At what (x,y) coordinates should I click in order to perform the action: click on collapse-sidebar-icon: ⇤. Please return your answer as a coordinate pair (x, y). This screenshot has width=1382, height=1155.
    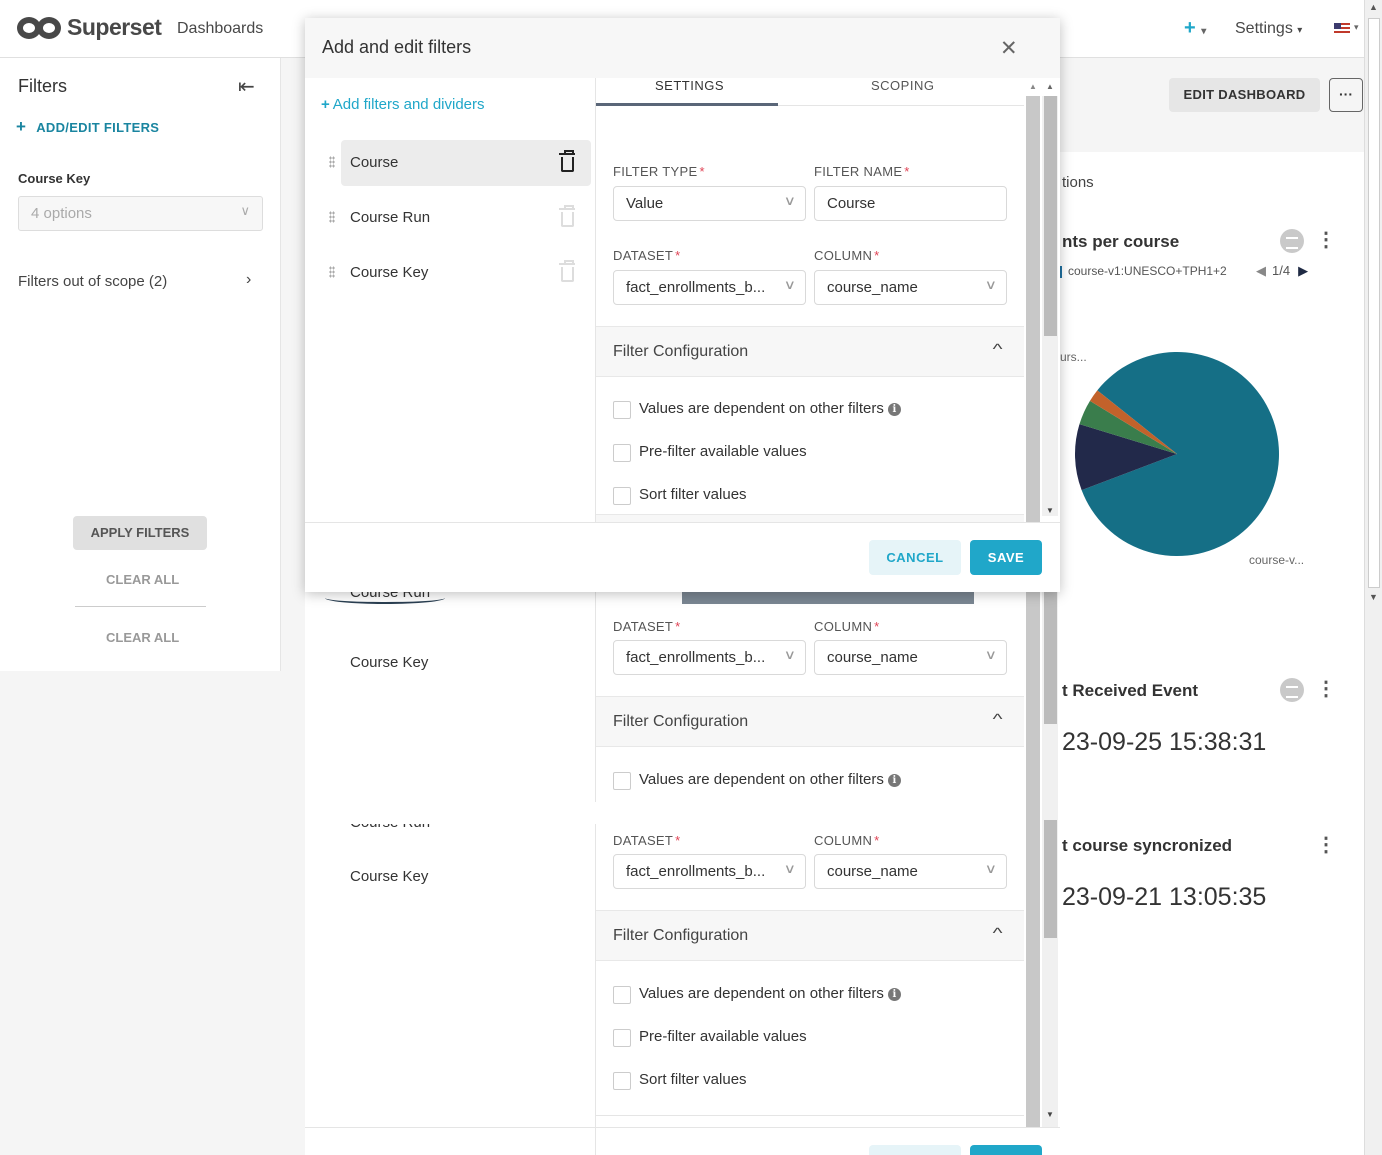
    Looking at the image, I should click on (246, 86).